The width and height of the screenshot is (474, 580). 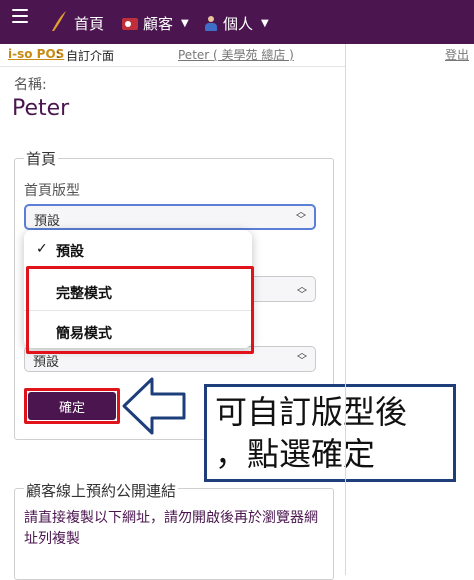 I want to click on nav-customers-label: 顧客, so click(x=158, y=24).